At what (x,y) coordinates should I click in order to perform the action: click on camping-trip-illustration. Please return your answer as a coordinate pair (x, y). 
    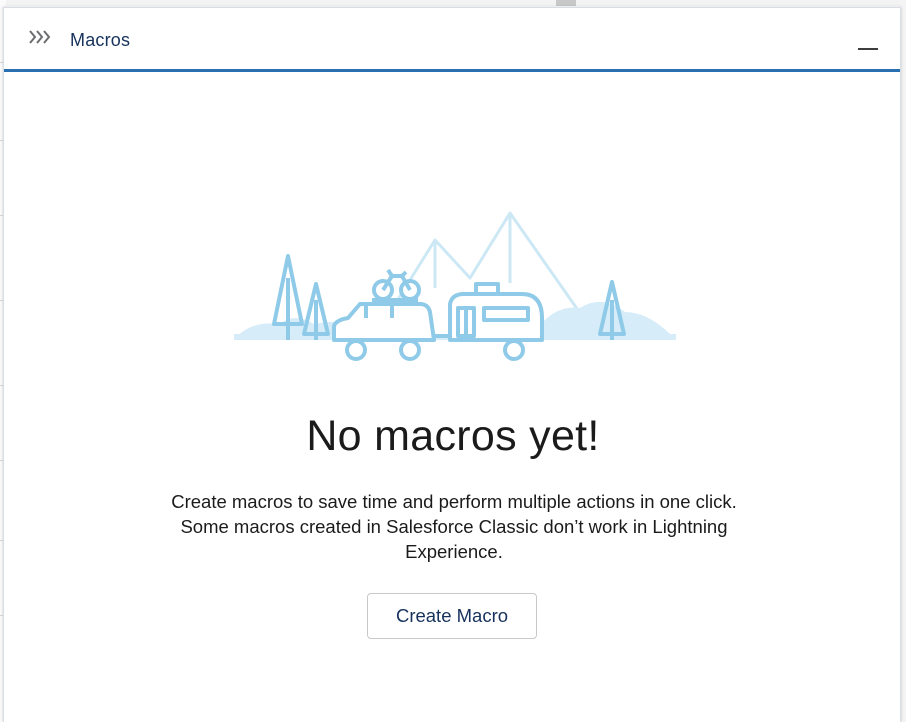
    Looking at the image, I should click on (455, 286).